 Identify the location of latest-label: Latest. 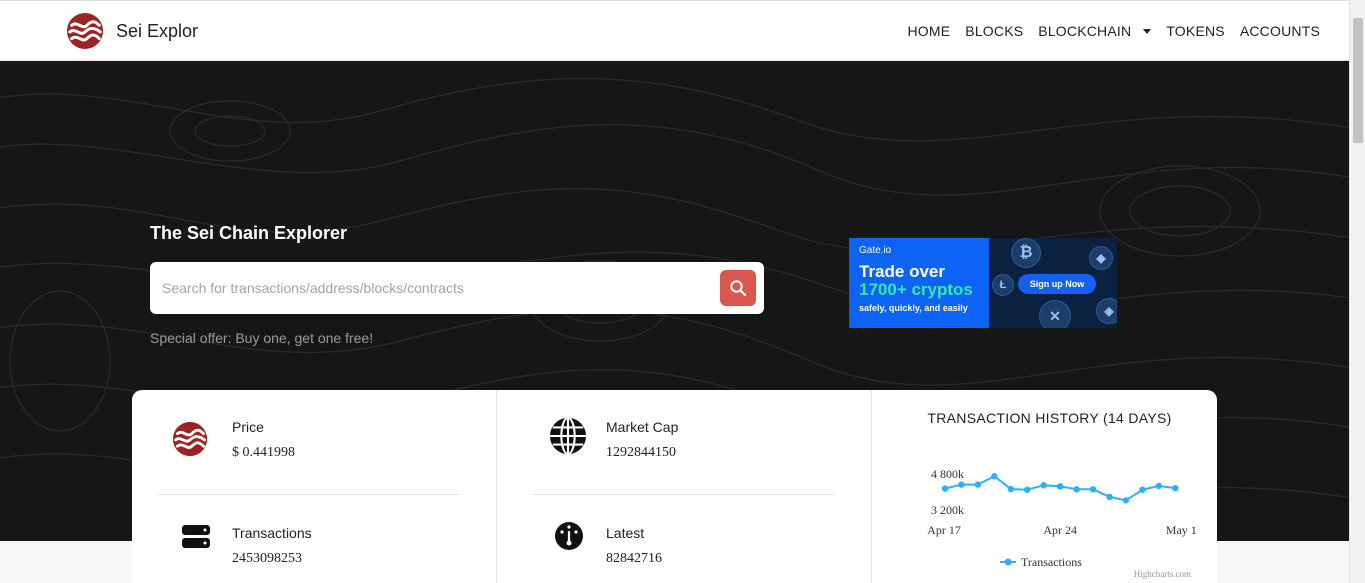
(625, 533).